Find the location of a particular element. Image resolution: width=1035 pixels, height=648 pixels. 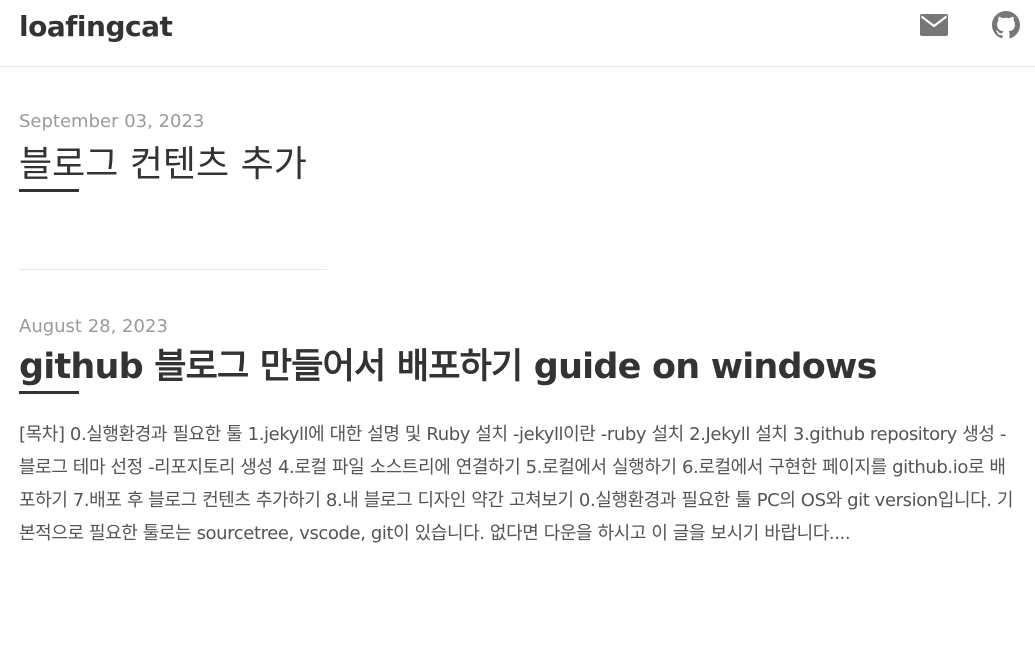

site-header: loafingcat is located at coordinates (517, 33).